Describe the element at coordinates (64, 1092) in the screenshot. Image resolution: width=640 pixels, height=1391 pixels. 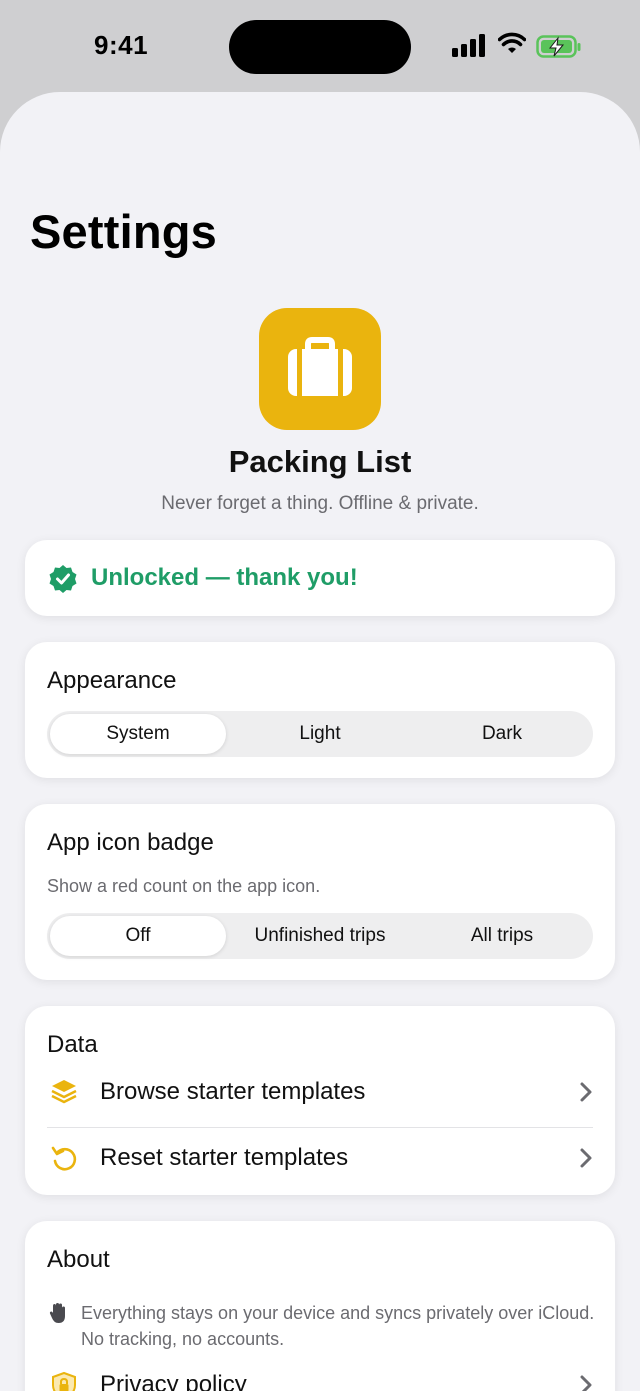
I see `layers-icon` at that location.